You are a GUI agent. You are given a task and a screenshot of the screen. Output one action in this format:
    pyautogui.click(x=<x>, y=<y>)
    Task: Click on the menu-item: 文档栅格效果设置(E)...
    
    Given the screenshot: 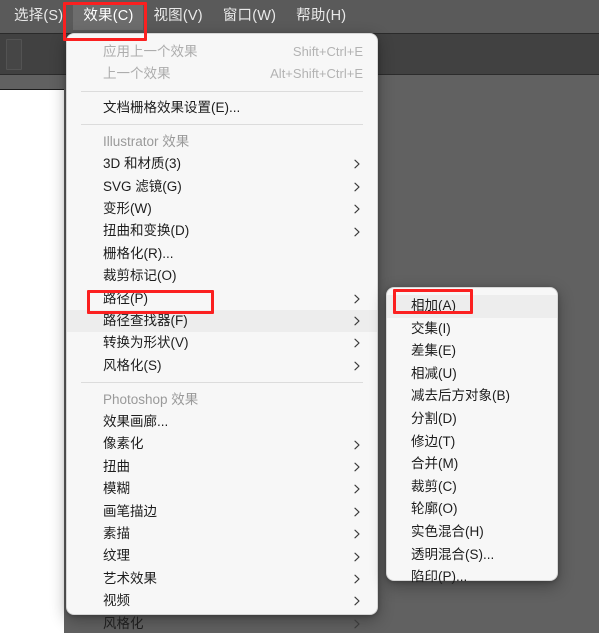 What is the action you would take?
    pyautogui.click(x=222, y=108)
    